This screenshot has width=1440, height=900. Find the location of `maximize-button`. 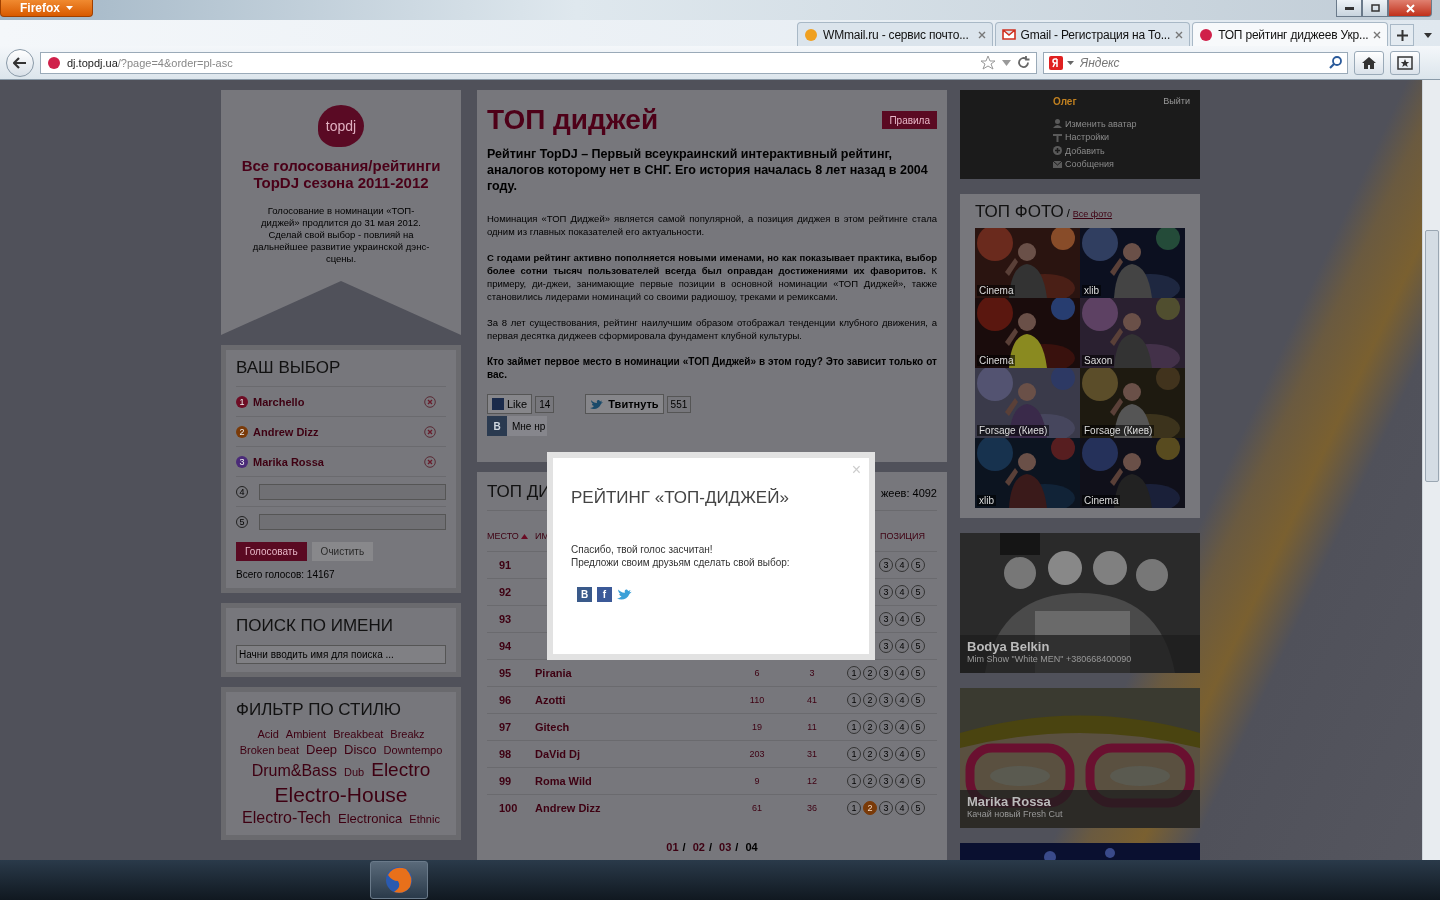

maximize-button is located at coordinates (1375, 8).